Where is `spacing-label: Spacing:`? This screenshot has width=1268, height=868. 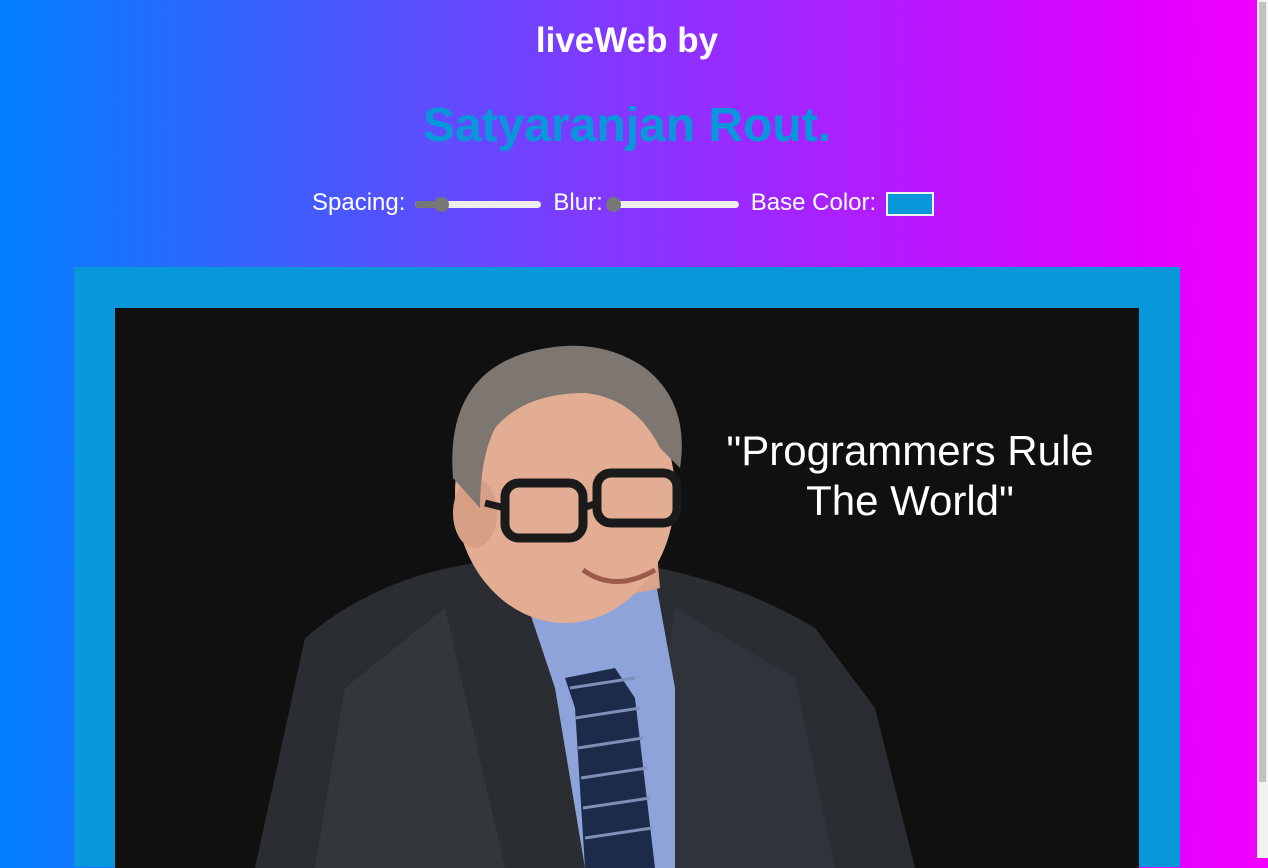 spacing-label: Spacing: is located at coordinates (359, 202).